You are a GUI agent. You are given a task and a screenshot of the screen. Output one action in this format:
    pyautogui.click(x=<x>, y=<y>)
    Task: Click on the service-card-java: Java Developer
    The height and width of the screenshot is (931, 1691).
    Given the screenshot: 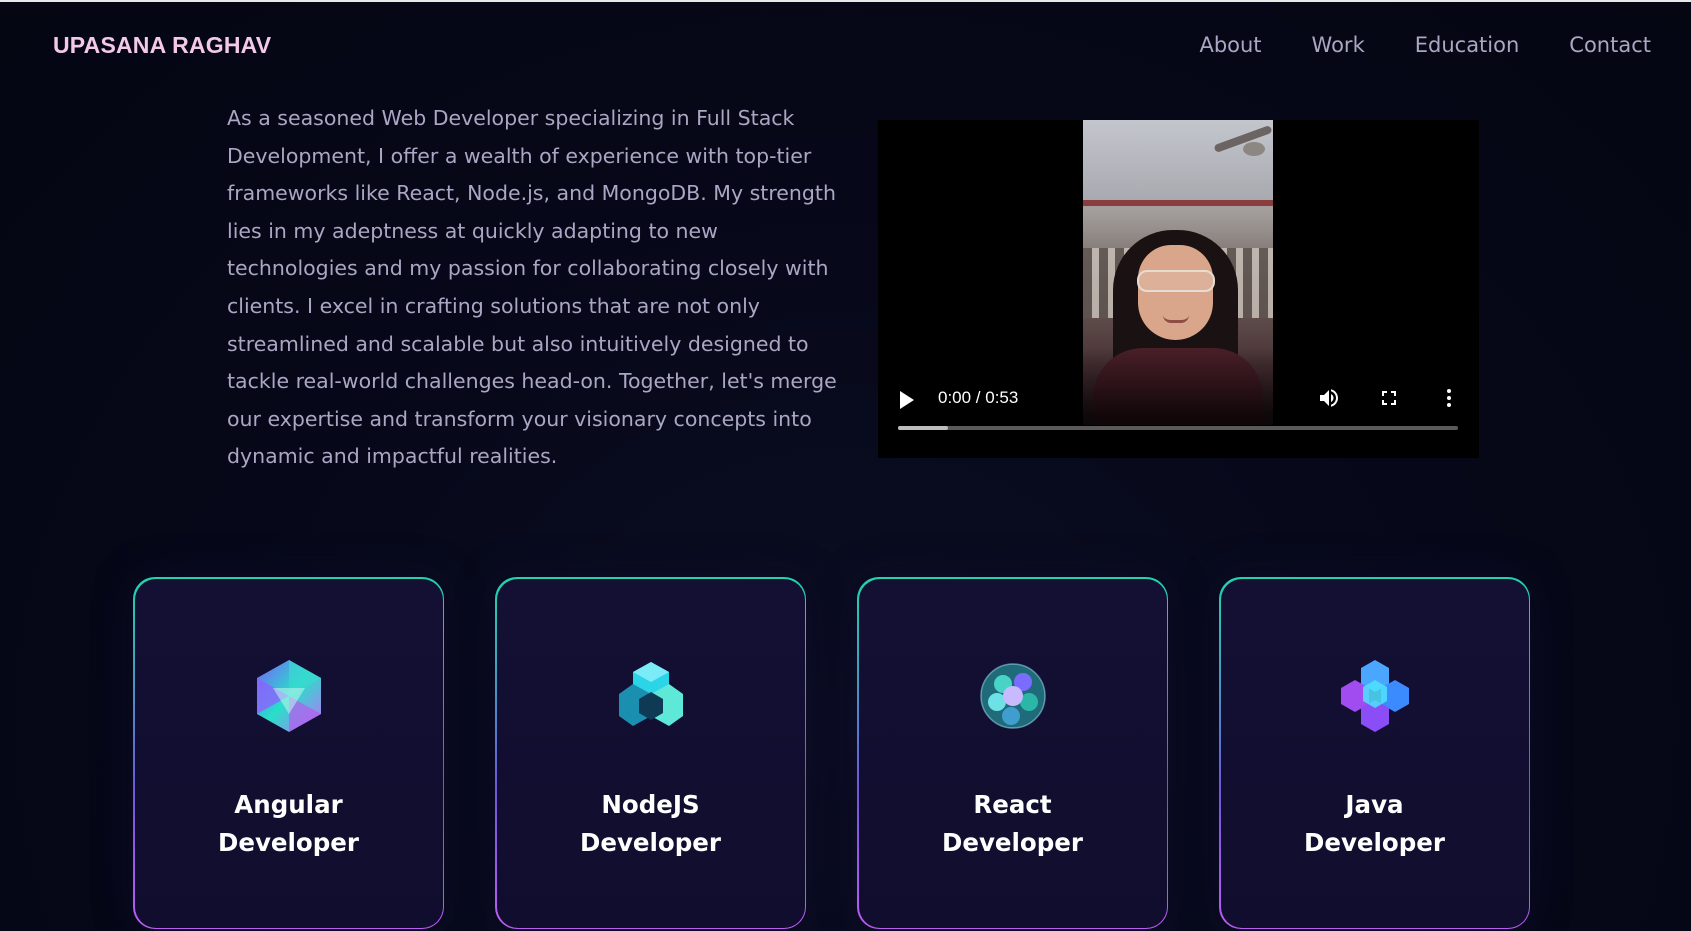 What is the action you would take?
    pyautogui.click(x=1374, y=753)
    